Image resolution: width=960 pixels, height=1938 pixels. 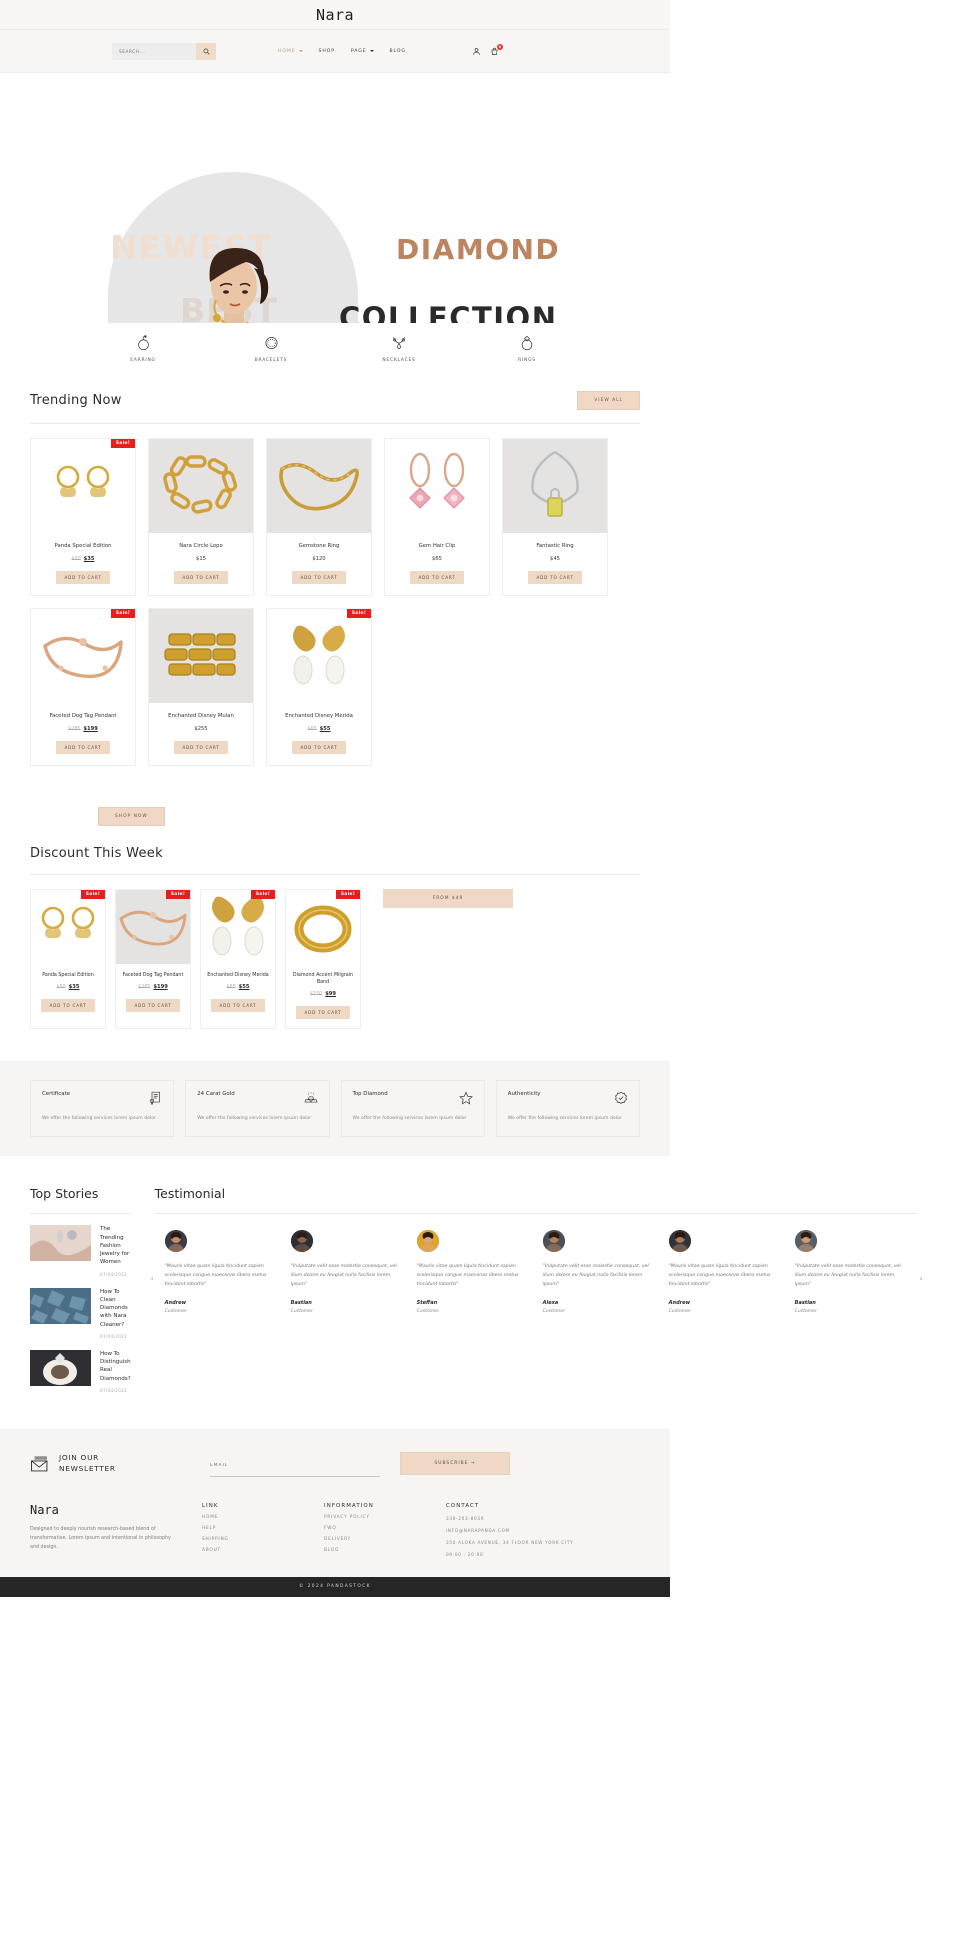 What do you see at coordinates (463, 1505) in the screenshot?
I see `footer-column-head: CONTACT` at bounding box center [463, 1505].